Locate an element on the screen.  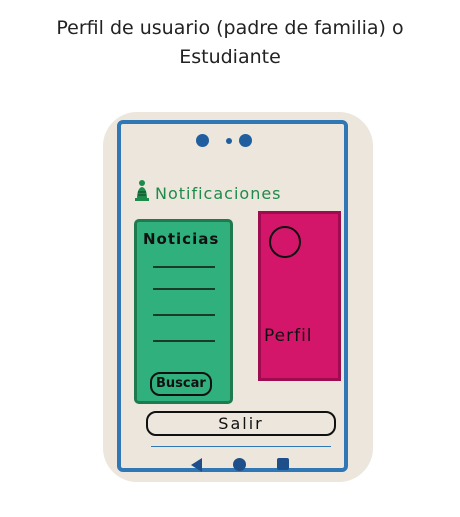
news-title: Noticias is located at coordinates (181, 239).